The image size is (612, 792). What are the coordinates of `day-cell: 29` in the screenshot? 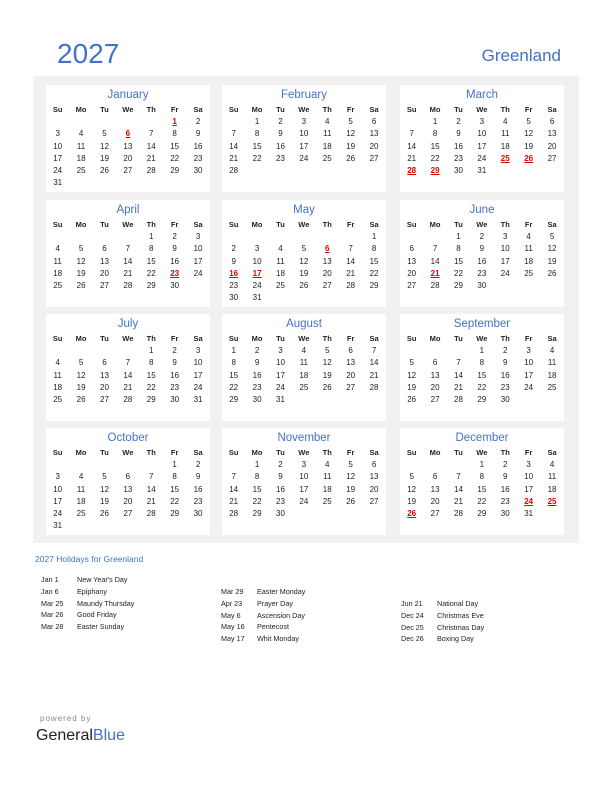 It's located at (175, 513).